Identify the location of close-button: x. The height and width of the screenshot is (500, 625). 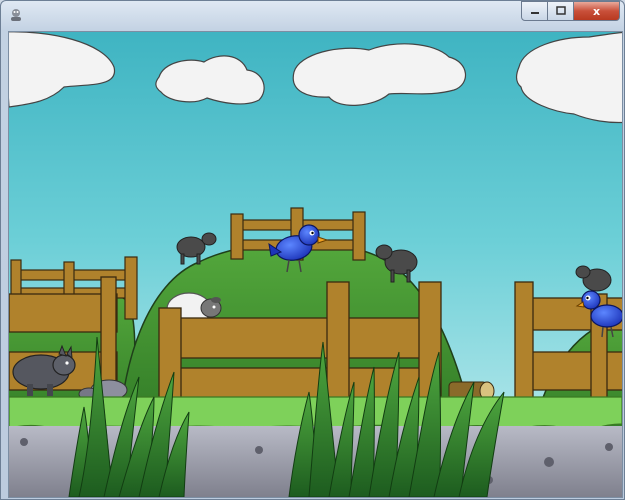
(597, 11).